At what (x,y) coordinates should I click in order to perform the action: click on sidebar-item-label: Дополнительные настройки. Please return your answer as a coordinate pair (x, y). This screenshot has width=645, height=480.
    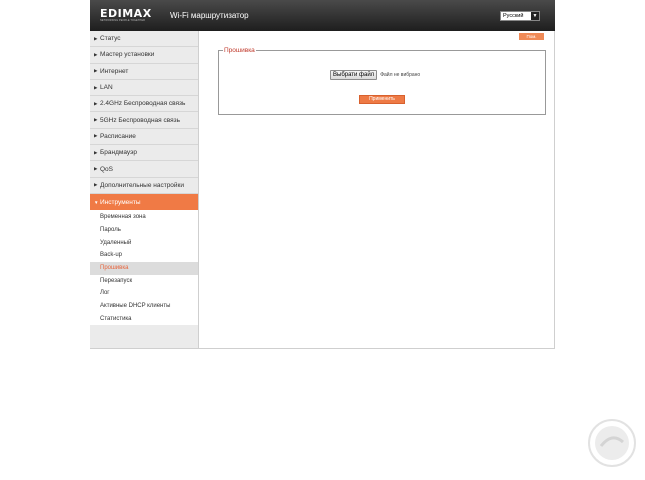
    Looking at the image, I should click on (142, 185).